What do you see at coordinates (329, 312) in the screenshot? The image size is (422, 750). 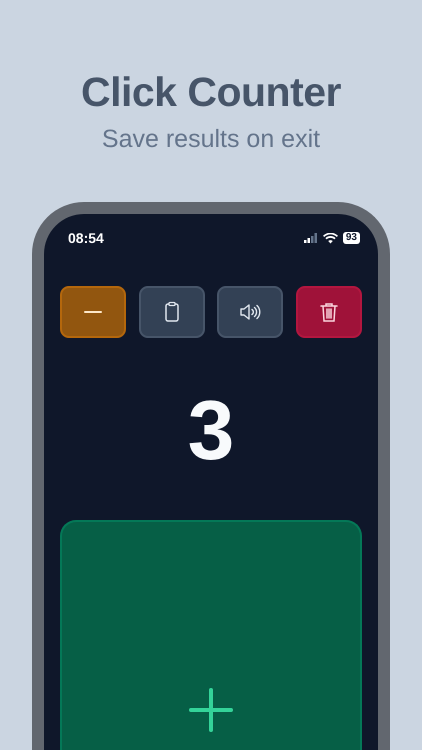 I see `delete-button` at bounding box center [329, 312].